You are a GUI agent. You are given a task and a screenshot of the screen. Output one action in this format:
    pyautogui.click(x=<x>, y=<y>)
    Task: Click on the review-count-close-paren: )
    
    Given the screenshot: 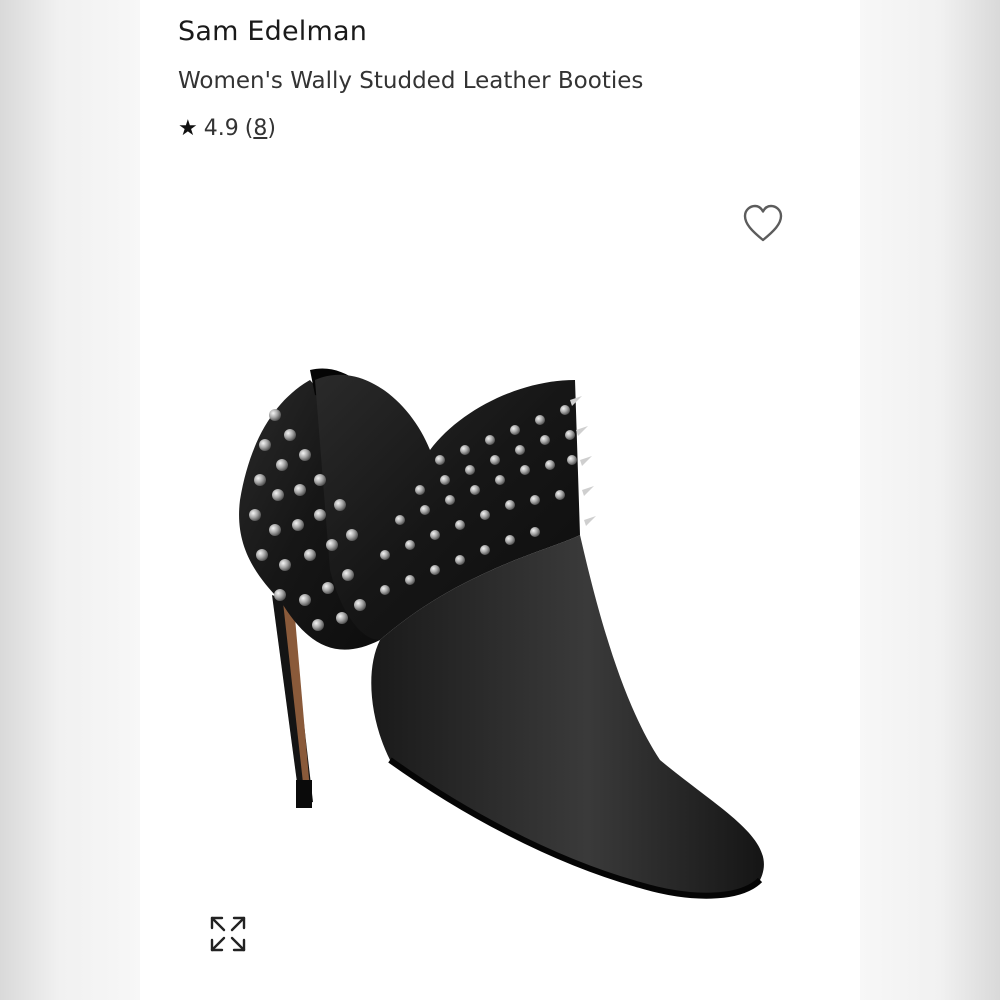 What is the action you would take?
    pyautogui.click(x=271, y=128)
    